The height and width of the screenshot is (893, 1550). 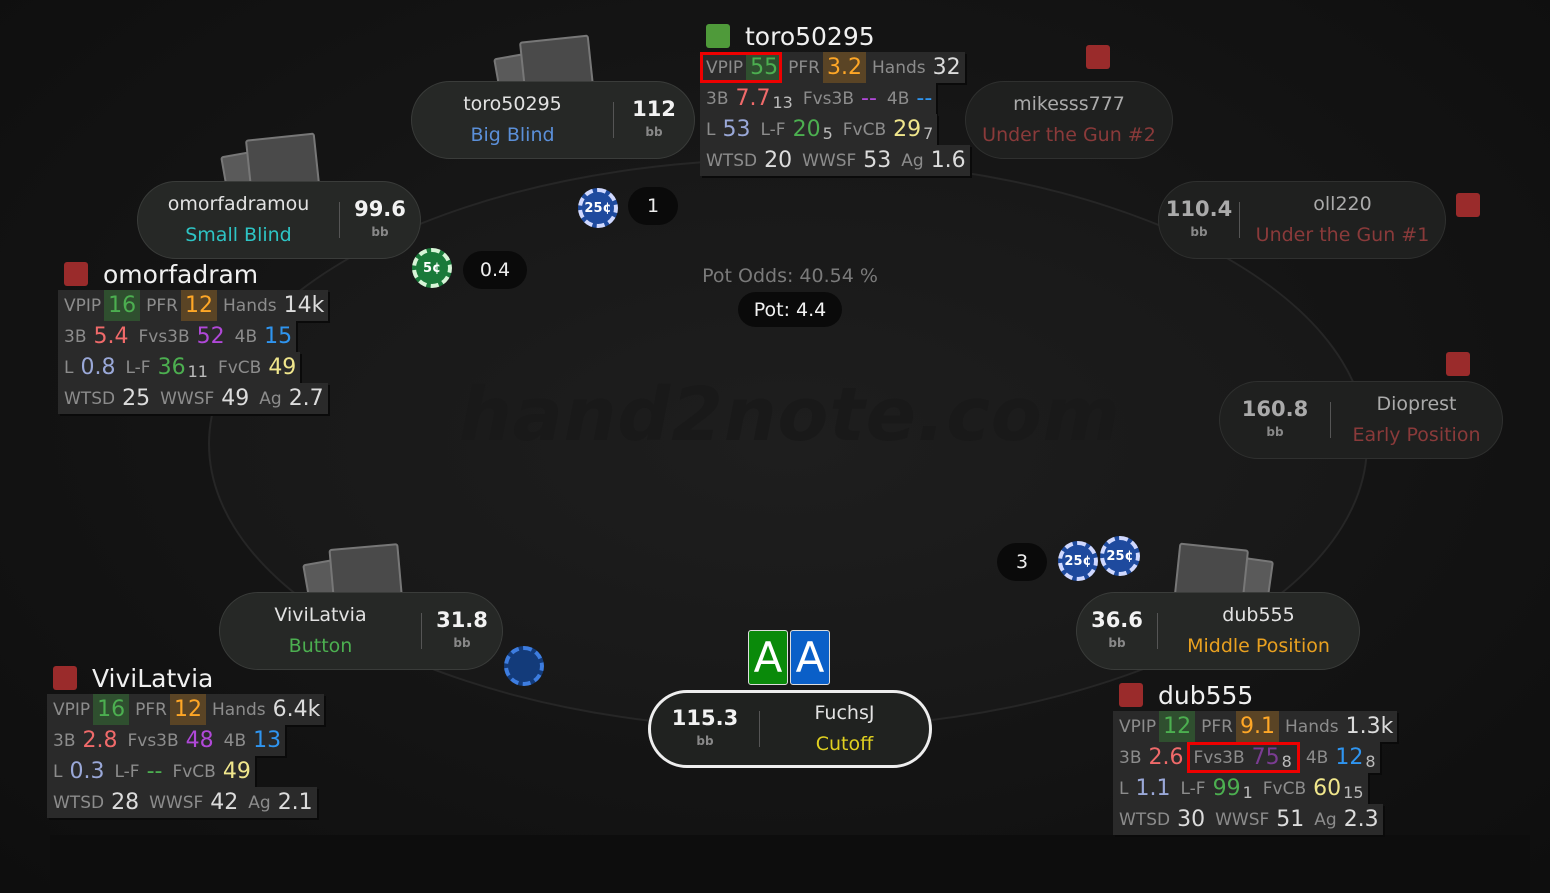 I want to click on stat-wtsd: 28, so click(x=125, y=802).